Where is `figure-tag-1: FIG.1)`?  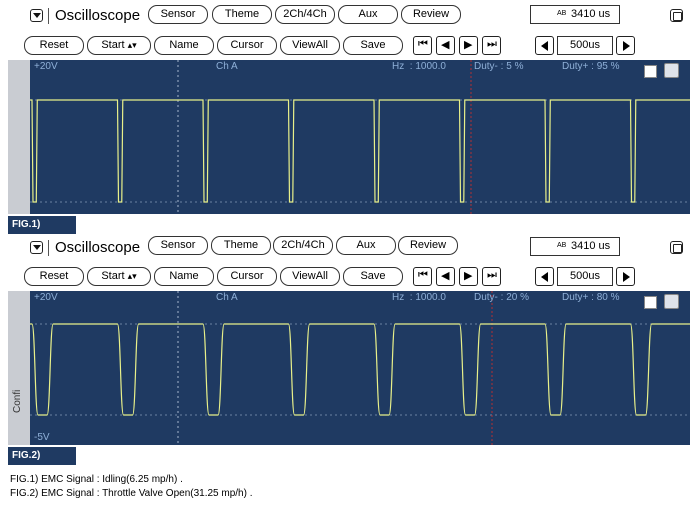 figure-tag-1: FIG.1) is located at coordinates (42, 225).